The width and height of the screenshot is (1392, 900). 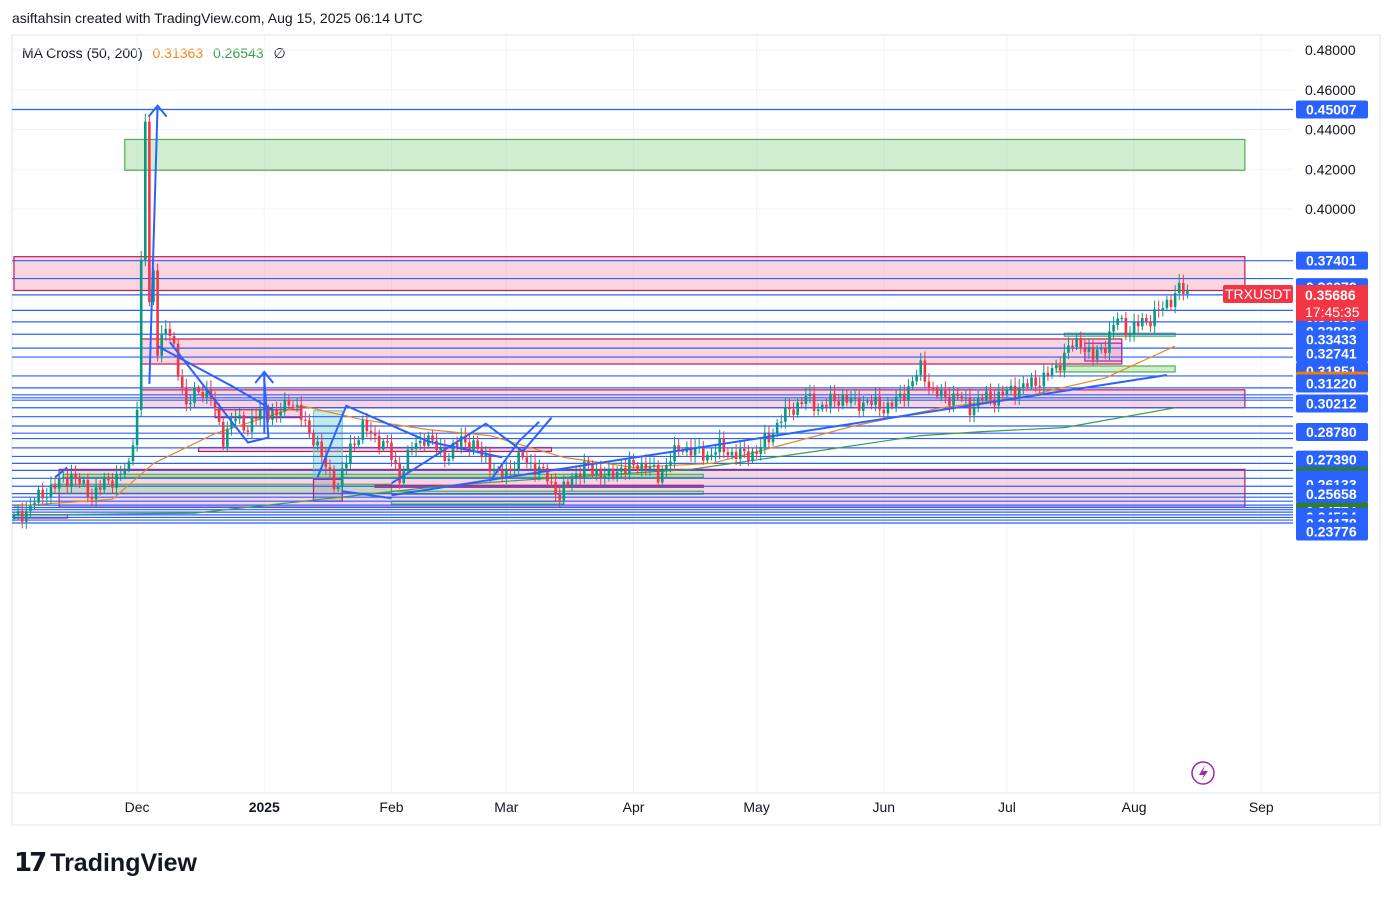 What do you see at coordinates (629, 274) in the screenshot?
I see `zone-red` at bounding box center [629, 274].